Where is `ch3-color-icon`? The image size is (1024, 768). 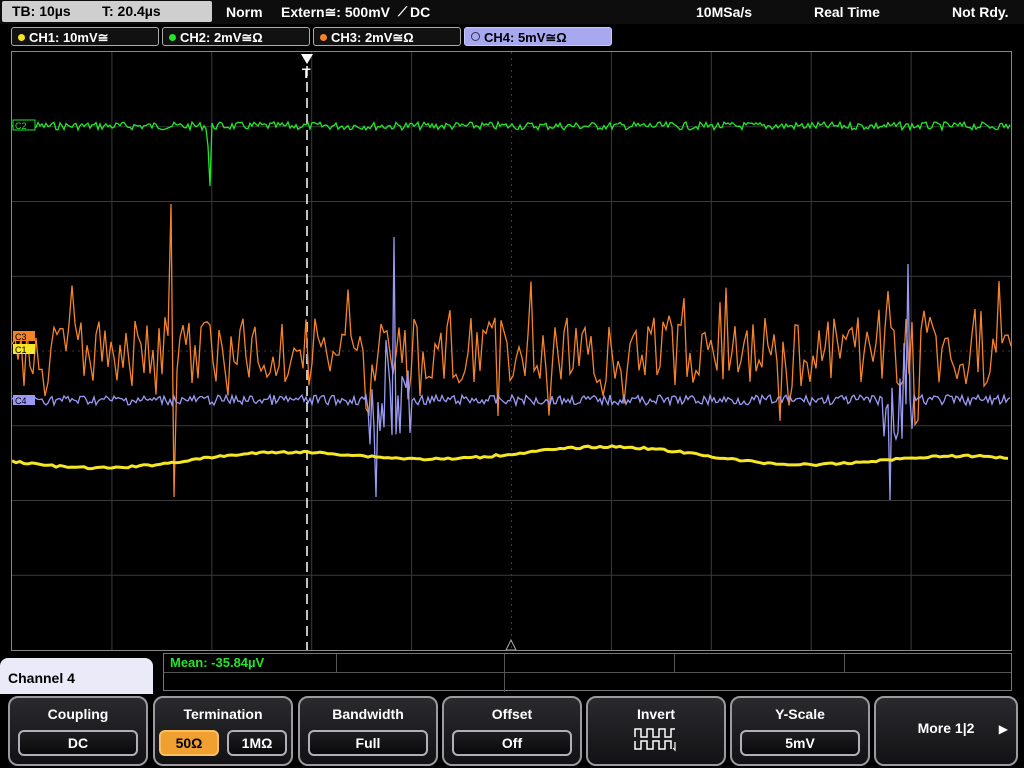 ch3-color-icon is located at coordinates (323, 37).